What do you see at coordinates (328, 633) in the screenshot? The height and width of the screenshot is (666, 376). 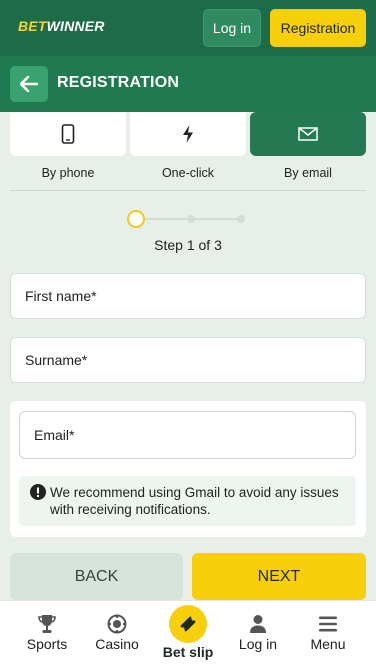 I see `nav-menu: Menu` at bounding box center [328, 633].